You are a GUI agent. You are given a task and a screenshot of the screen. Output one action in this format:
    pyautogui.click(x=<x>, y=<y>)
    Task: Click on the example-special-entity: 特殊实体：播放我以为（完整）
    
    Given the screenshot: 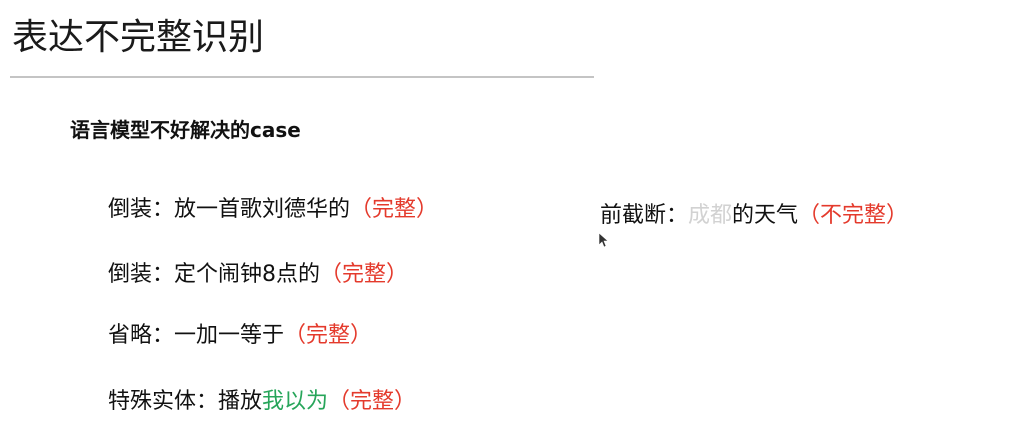 What is the action you would take?
    pyautogui.click(x=262, y=402)
    